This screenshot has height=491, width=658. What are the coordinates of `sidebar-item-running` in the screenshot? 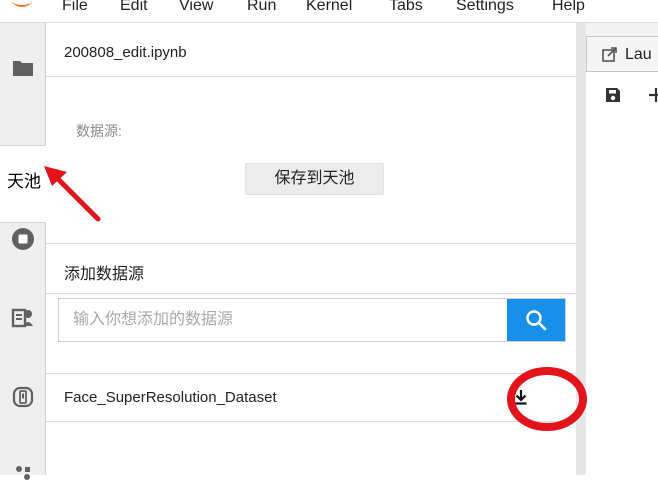 It's located at (22, 239).